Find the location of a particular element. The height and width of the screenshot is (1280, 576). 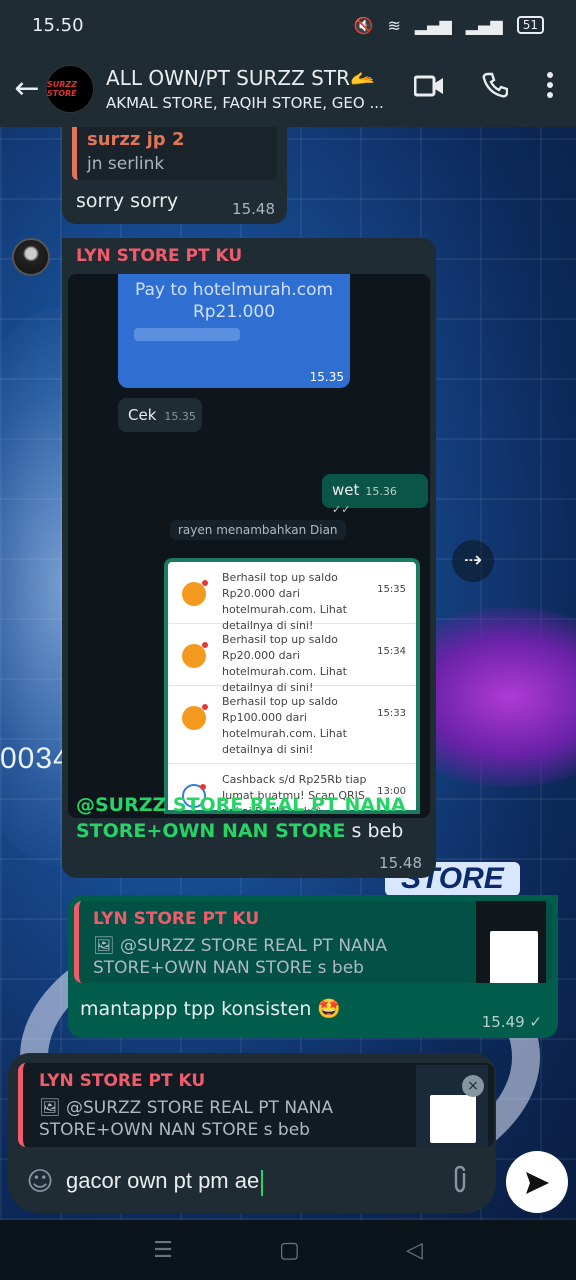

attach-icon is located at coordinates (460, 1182).